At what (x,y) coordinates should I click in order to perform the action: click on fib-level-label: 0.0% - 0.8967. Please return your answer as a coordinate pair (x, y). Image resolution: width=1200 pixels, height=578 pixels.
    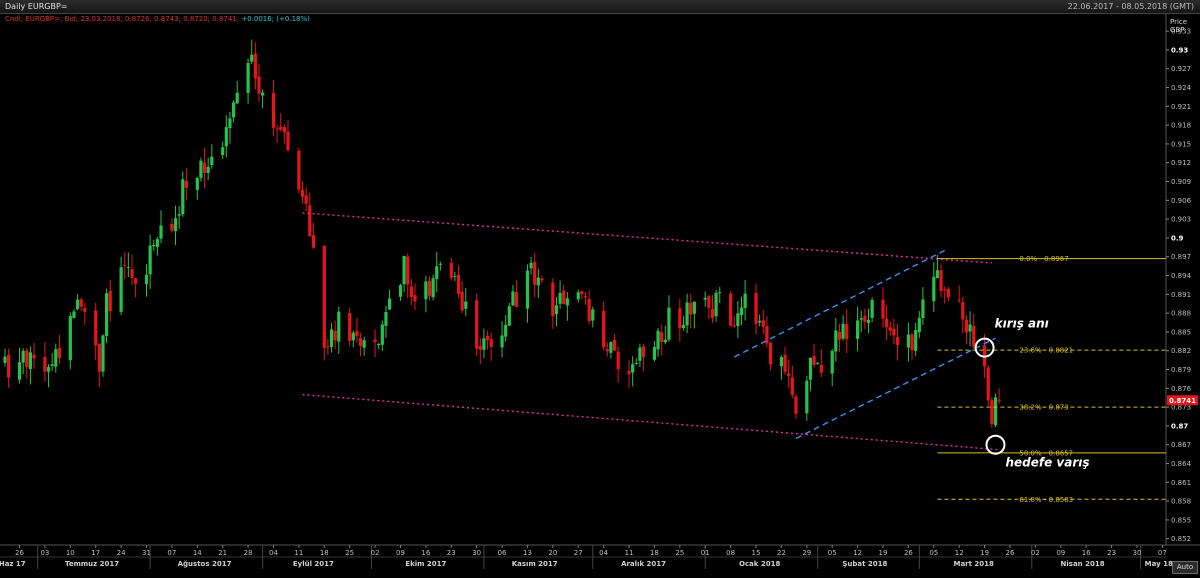
    Looking at the image, I should click on (1043, 259).